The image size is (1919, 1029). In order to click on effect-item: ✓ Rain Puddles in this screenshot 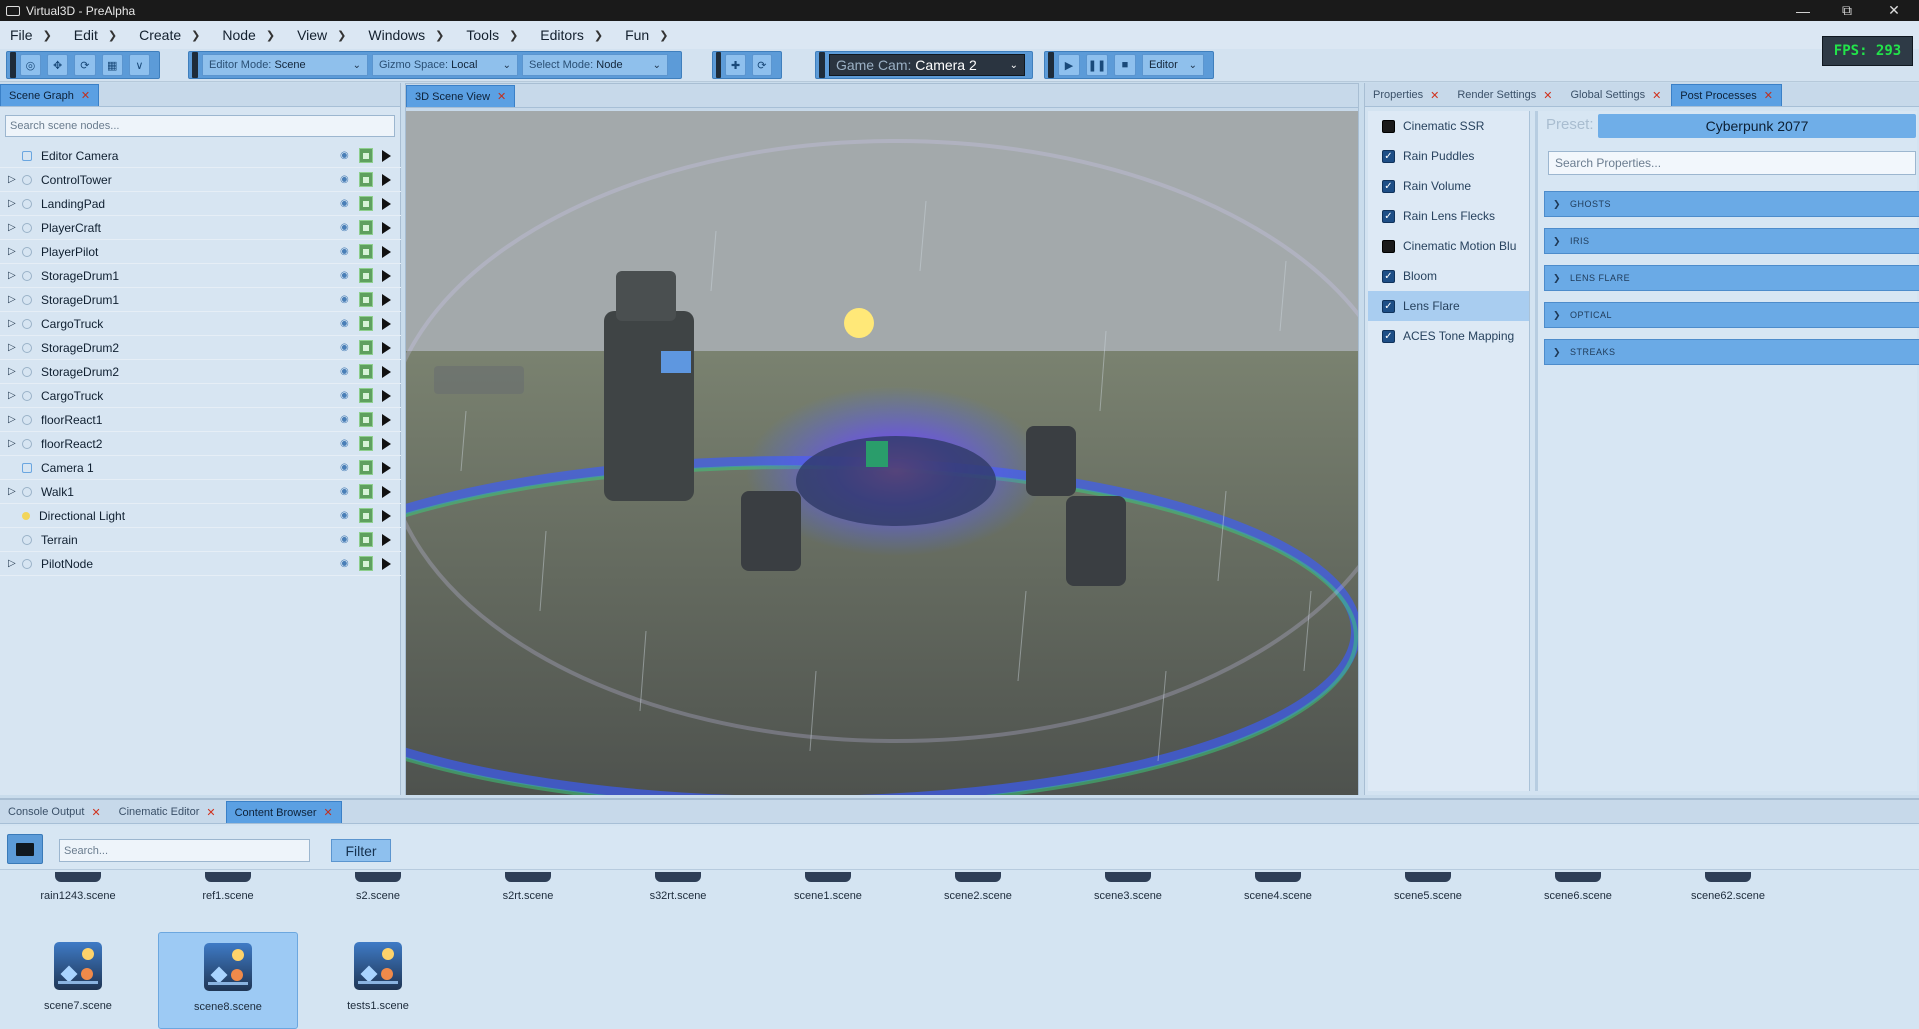, I will do `click(1448, 156)`.